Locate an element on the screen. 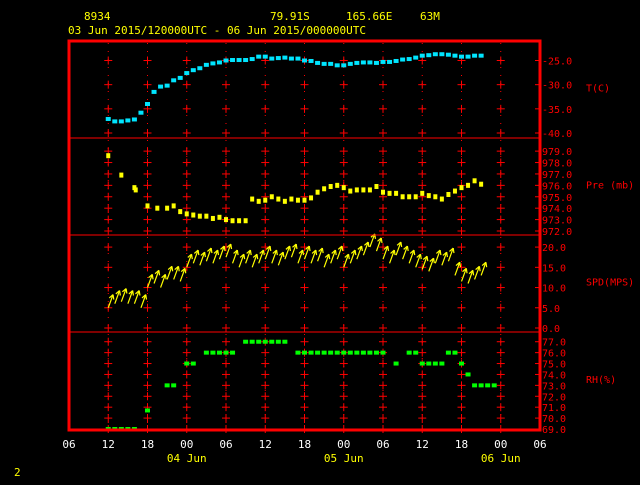 The image size is (640, 485). pressure-label: Pre (mb) is located at coordinates (610, 186).